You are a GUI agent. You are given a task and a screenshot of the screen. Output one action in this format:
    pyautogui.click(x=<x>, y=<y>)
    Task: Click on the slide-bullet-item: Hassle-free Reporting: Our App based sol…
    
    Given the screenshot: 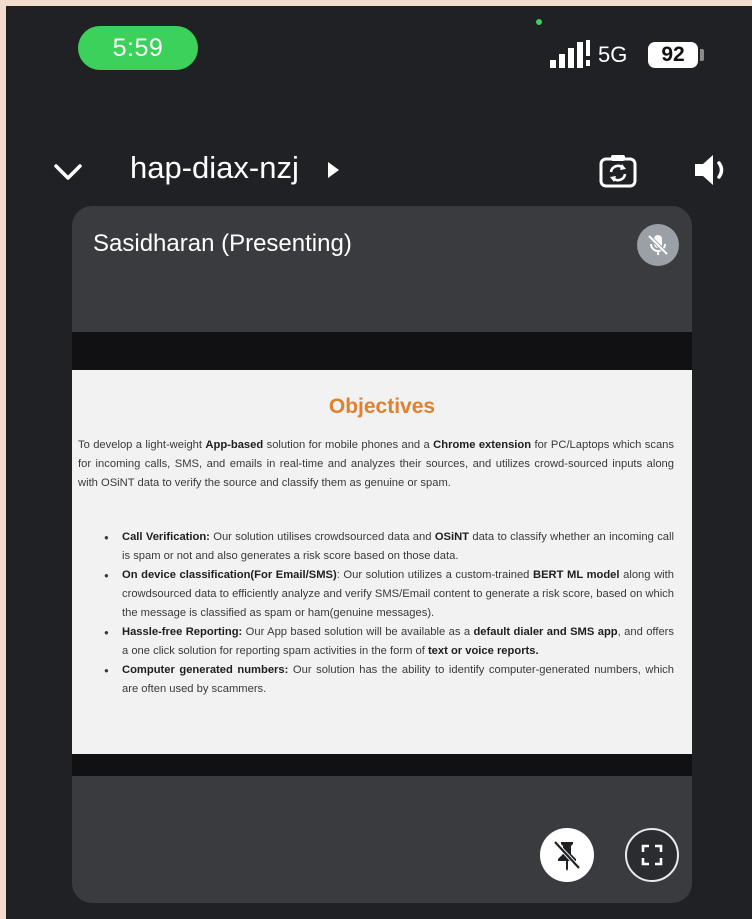 What is the action you would take?
    pyautogui.click(x=376, y=642)
    